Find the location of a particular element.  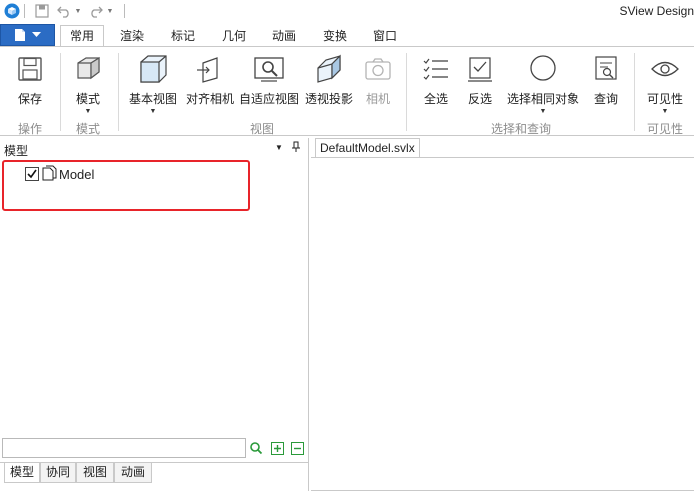

view-cube-icon is located at coordinates (153, 69).